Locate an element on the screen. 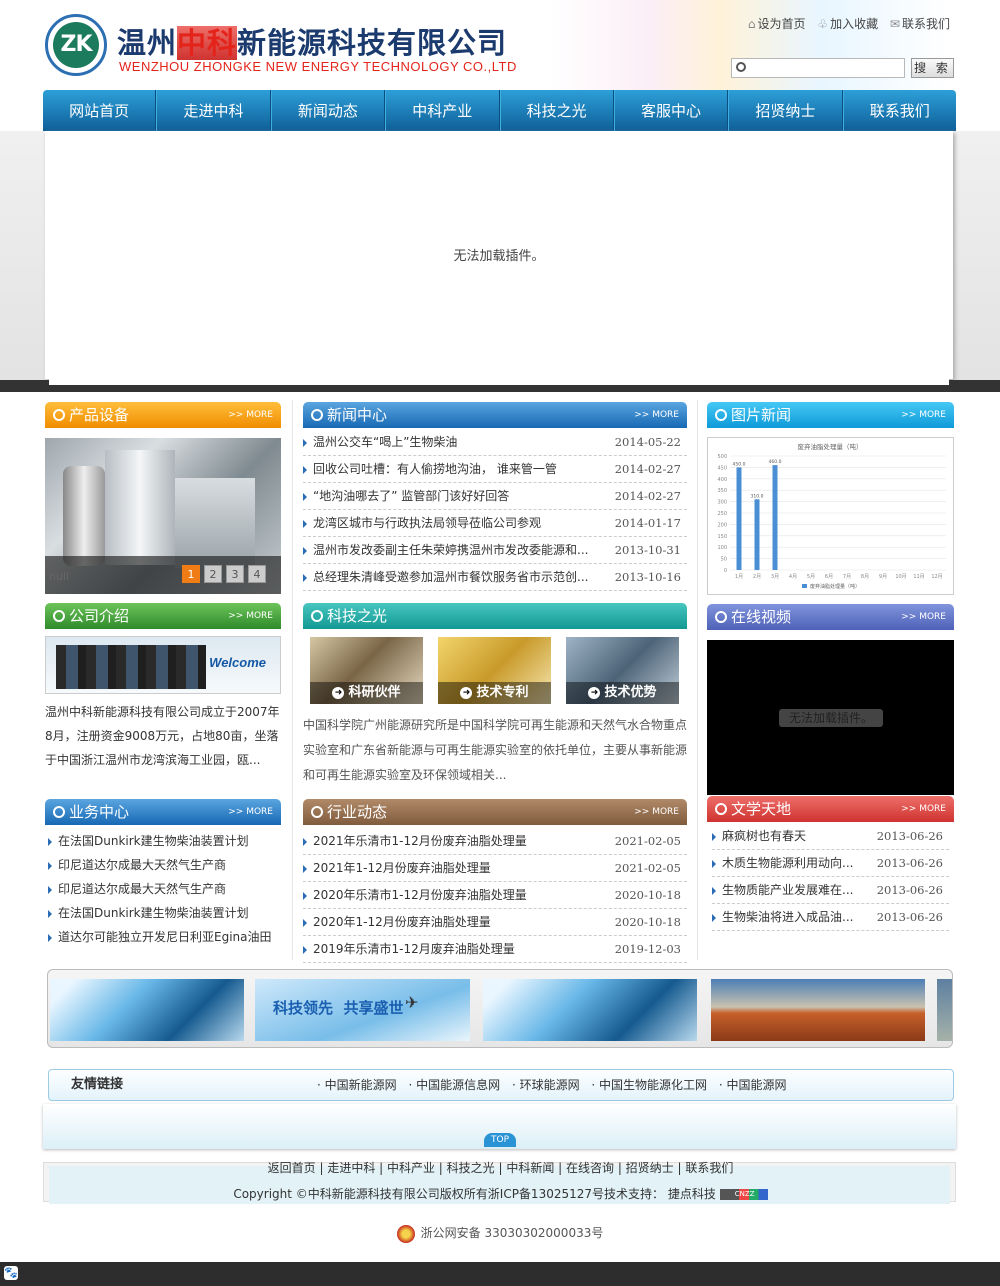 This screenshot has width=1000, height=1286. industry-more-link: >> MORE is located at coordinates (656, 812).